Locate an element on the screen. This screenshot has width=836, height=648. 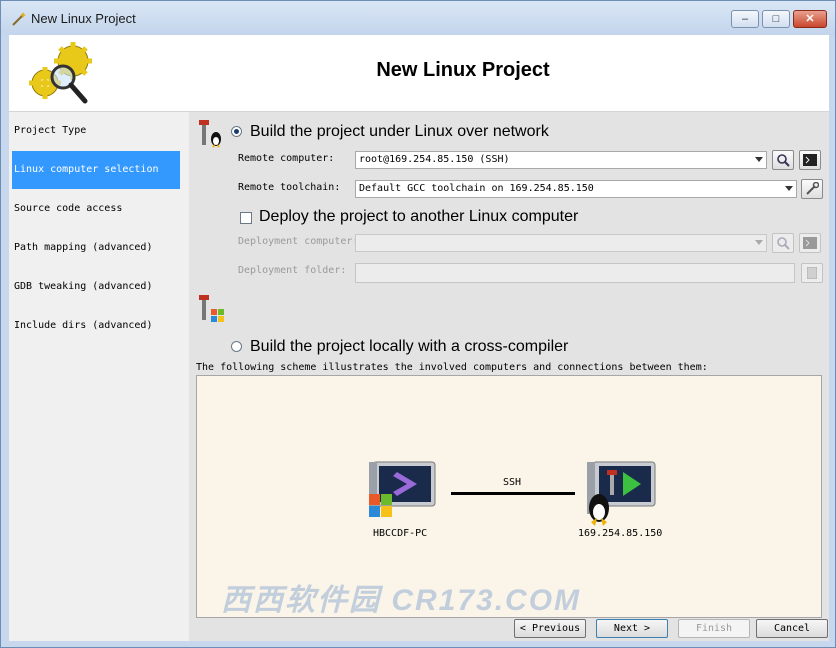
window-title: New Linux Project is located at coordinates (83, 18).